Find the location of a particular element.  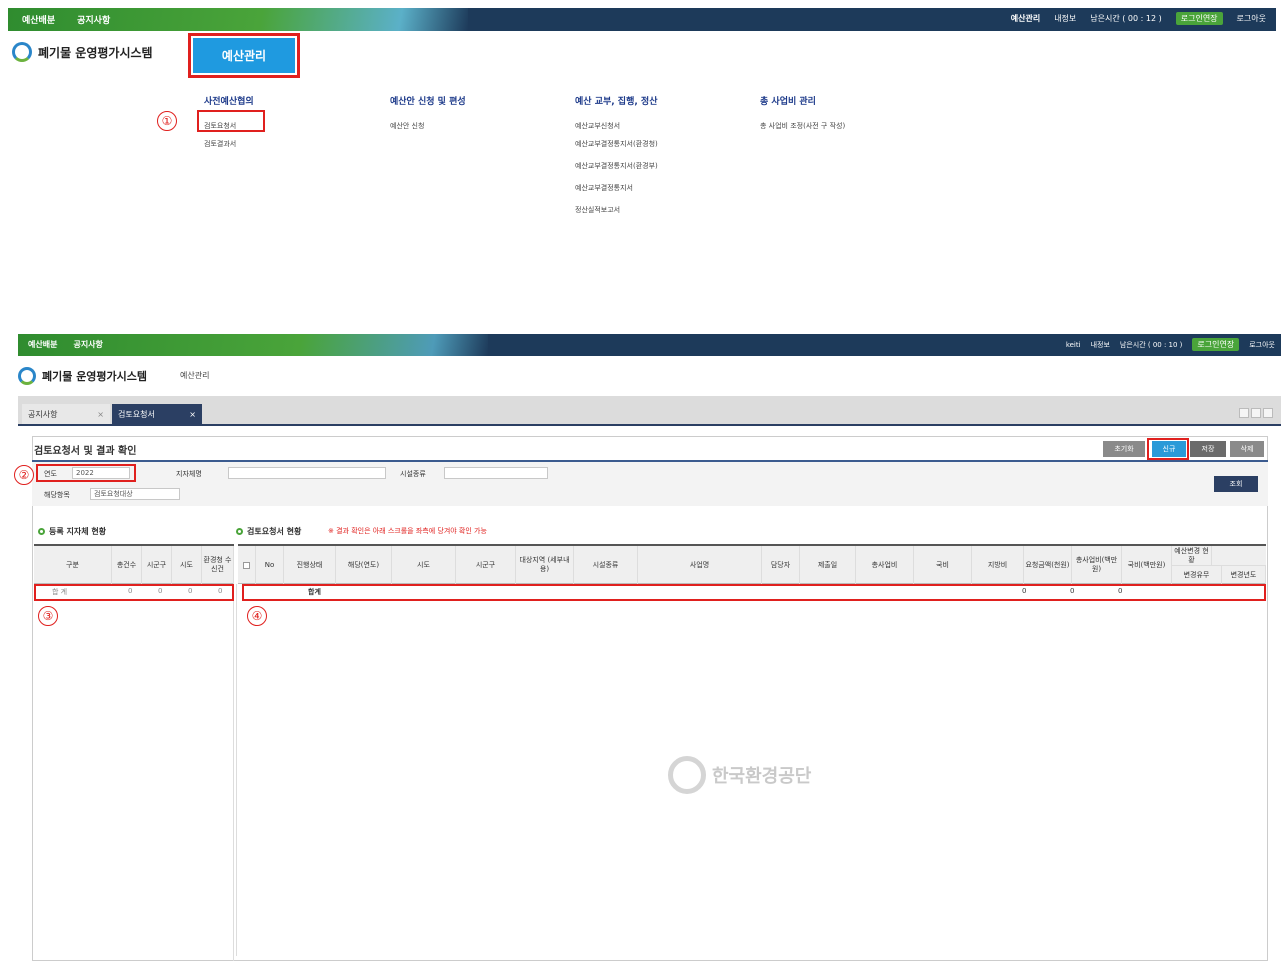

col-header: 제출일 is located at coordinates (828, 565).